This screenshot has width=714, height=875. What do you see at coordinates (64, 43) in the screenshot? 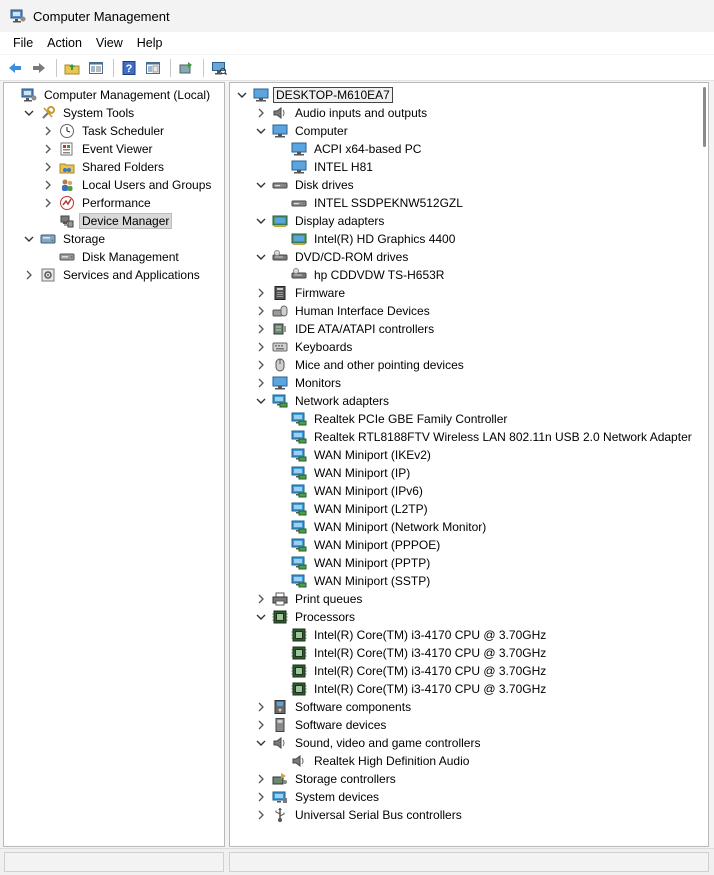
I see `menu-action: Action` at bounding box center [64, 43].